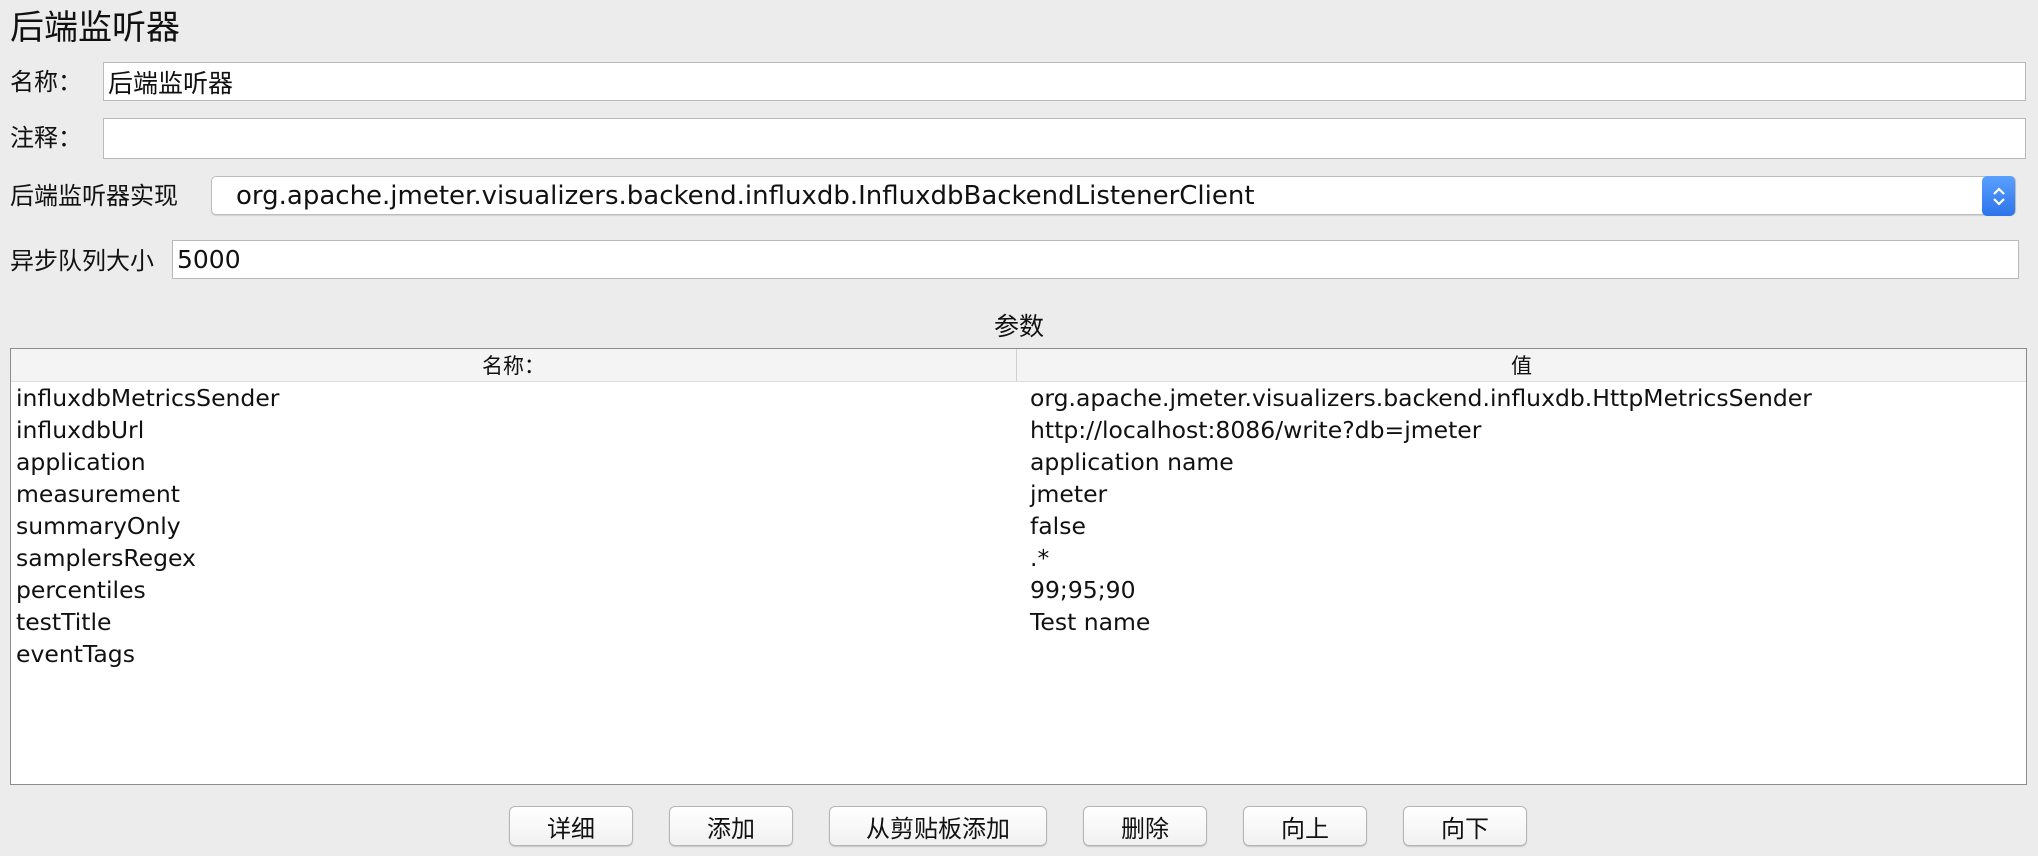 This screenshot has height=856, width=2038. I want to click on param-name-cell: eventTags, so click(514, 654).